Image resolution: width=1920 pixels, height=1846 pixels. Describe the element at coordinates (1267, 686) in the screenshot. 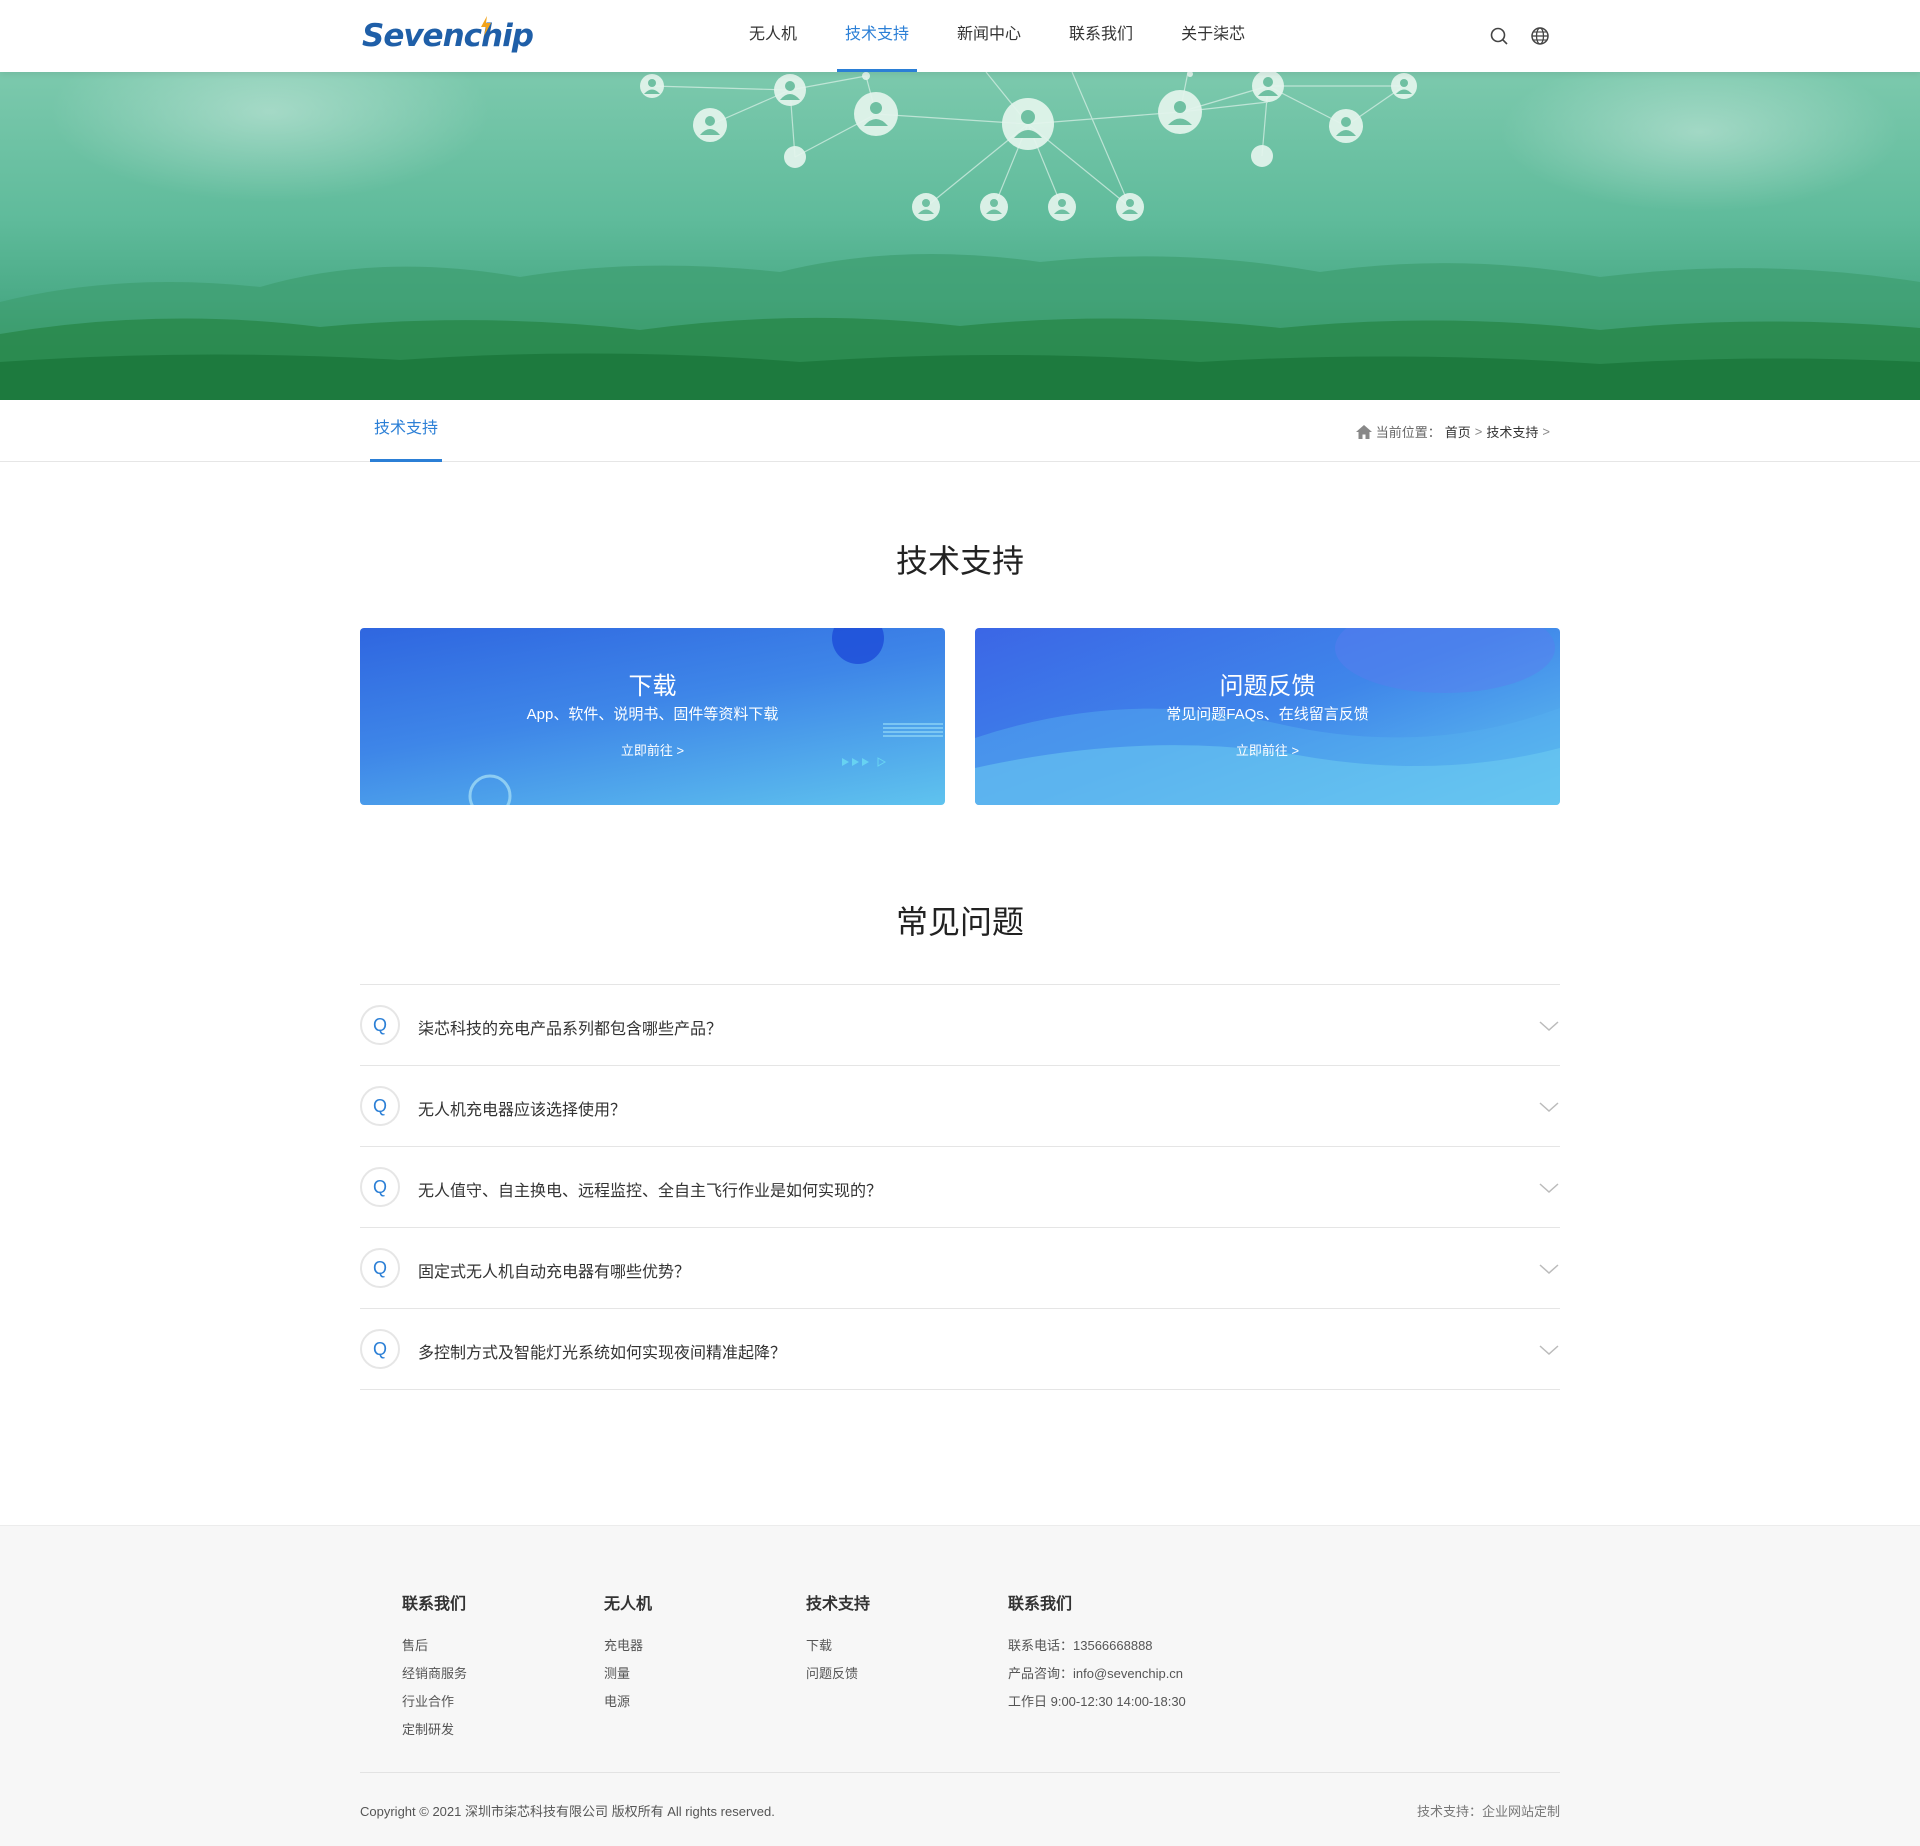

I see `card-title: 问题反馈` at that location.